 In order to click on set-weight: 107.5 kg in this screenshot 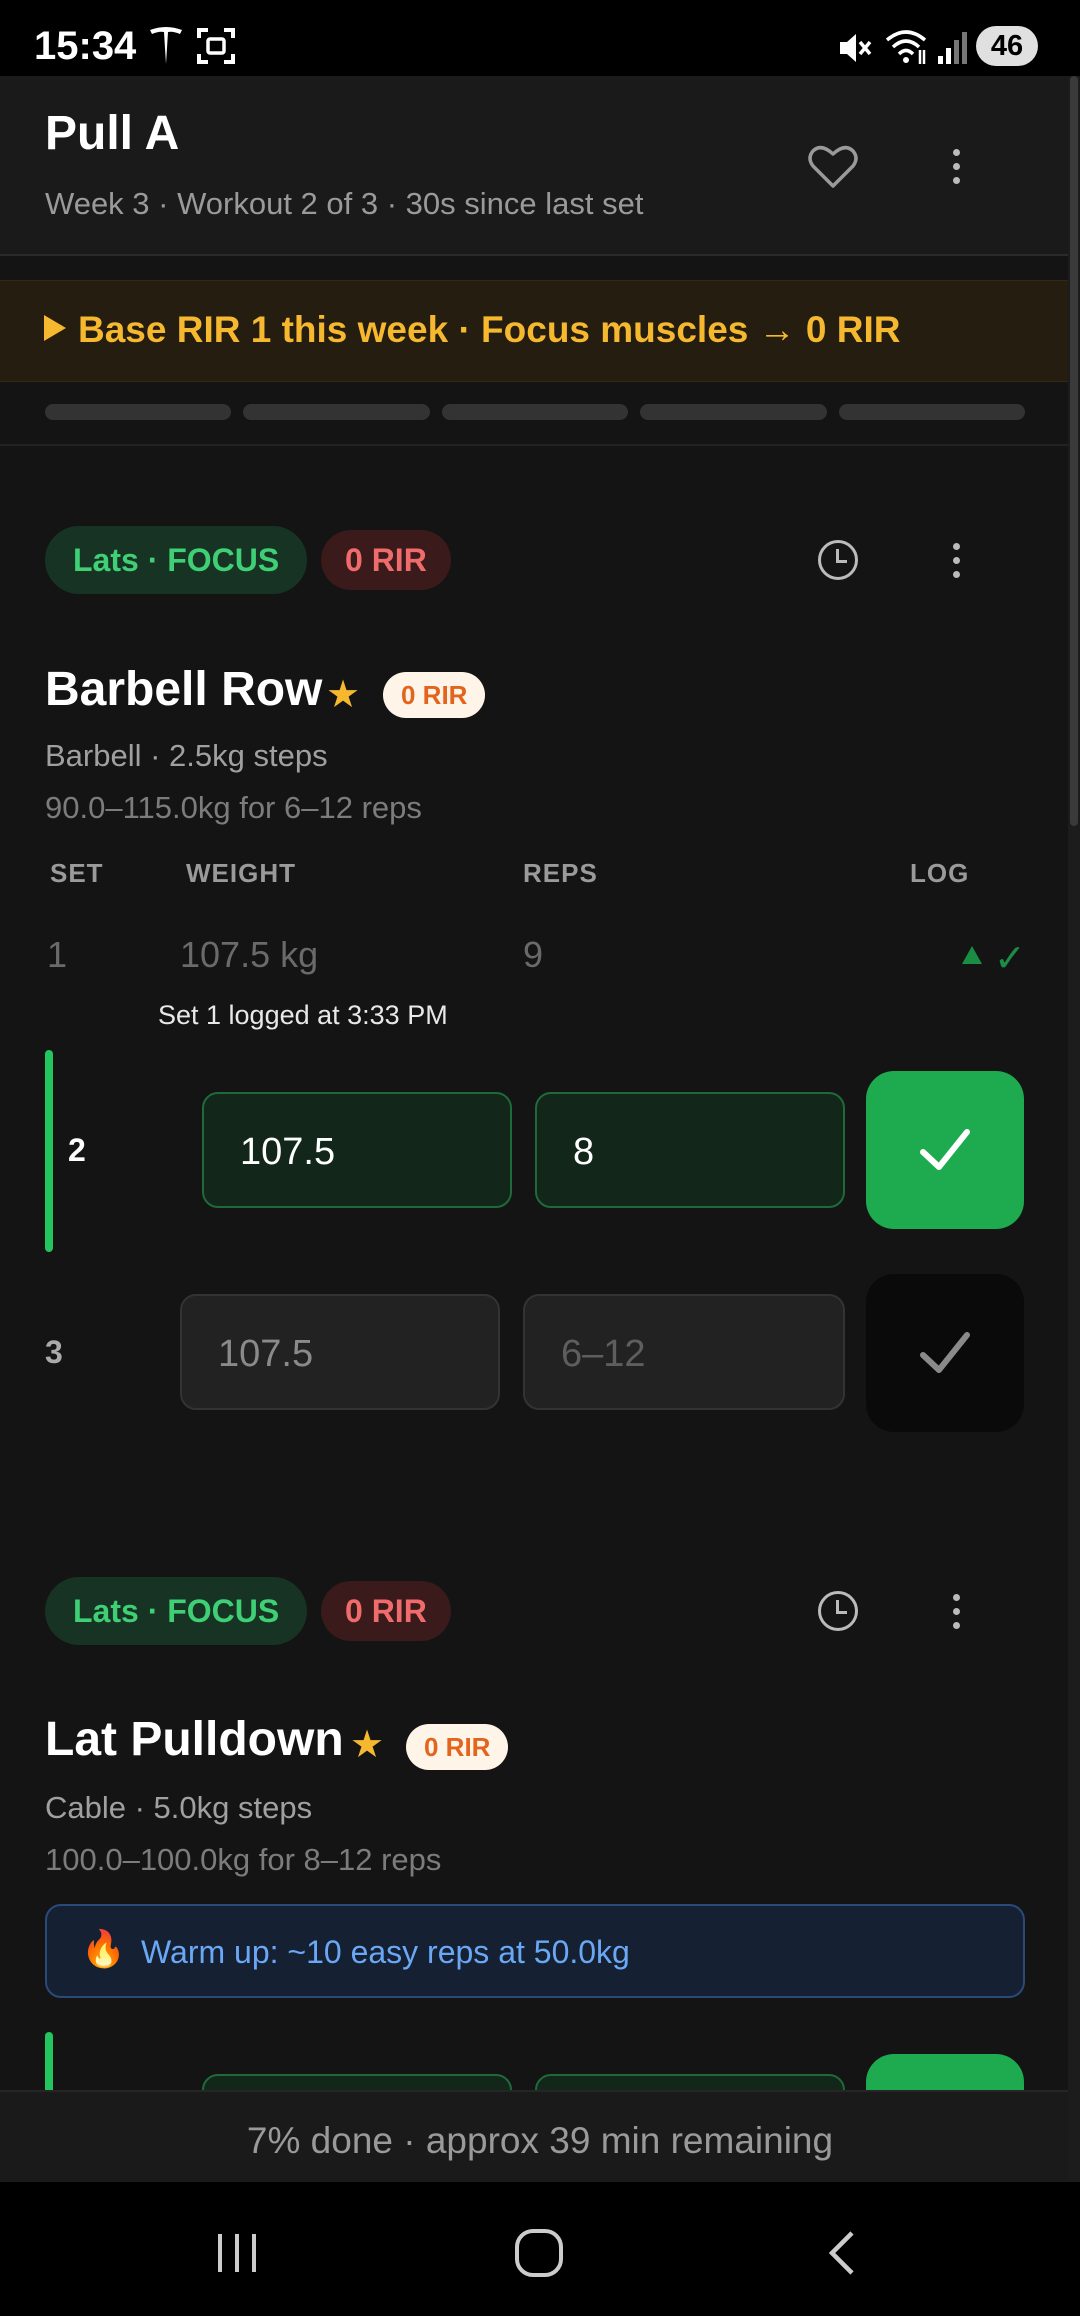, I will do `click(249, 955)`.